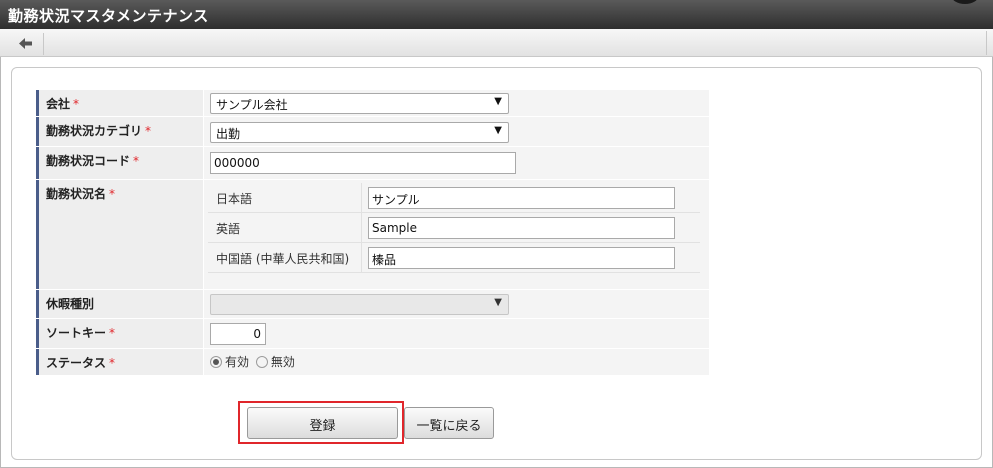 This screenshot has width=993, height=468. I want to click on back-to-list-button: 一覧に戻る, so click(449, 423).